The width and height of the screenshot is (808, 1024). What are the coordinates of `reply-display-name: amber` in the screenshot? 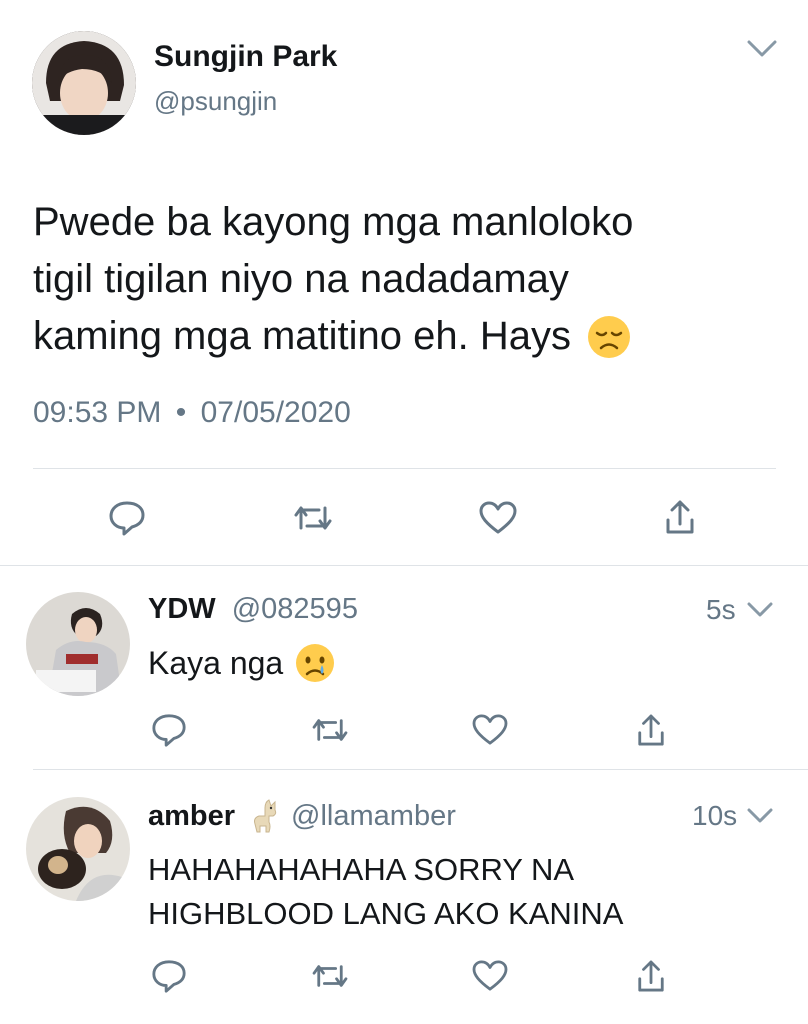 It's located at (191, 816).